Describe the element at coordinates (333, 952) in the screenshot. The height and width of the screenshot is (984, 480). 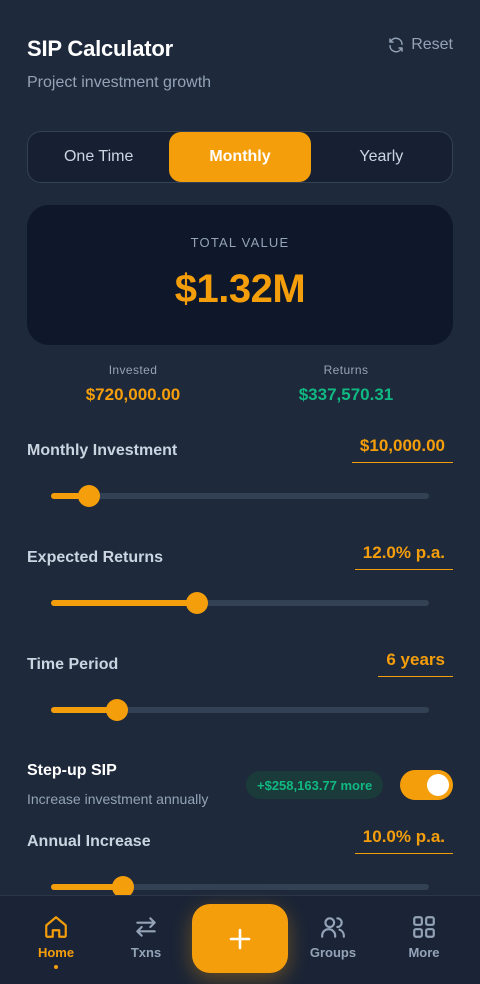
I see `nav-groups-label: Groups` at that location.